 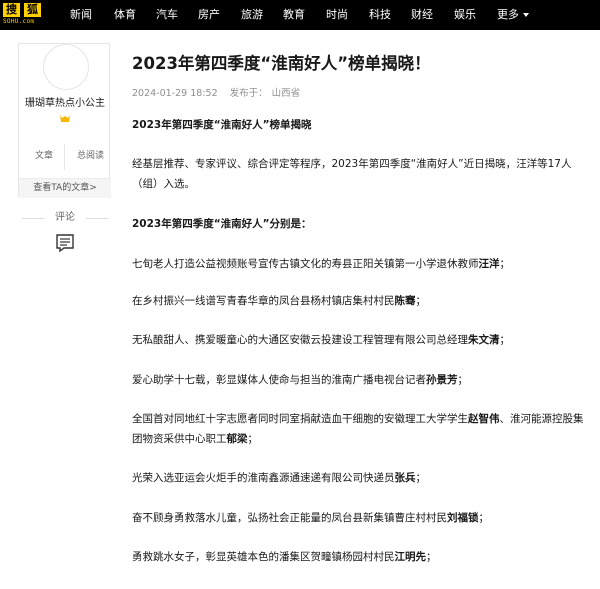 What do you see at coordinates (65, 218) in the screenshot?
I see `comment-heading: 评论` at bounding box center [65, 218].